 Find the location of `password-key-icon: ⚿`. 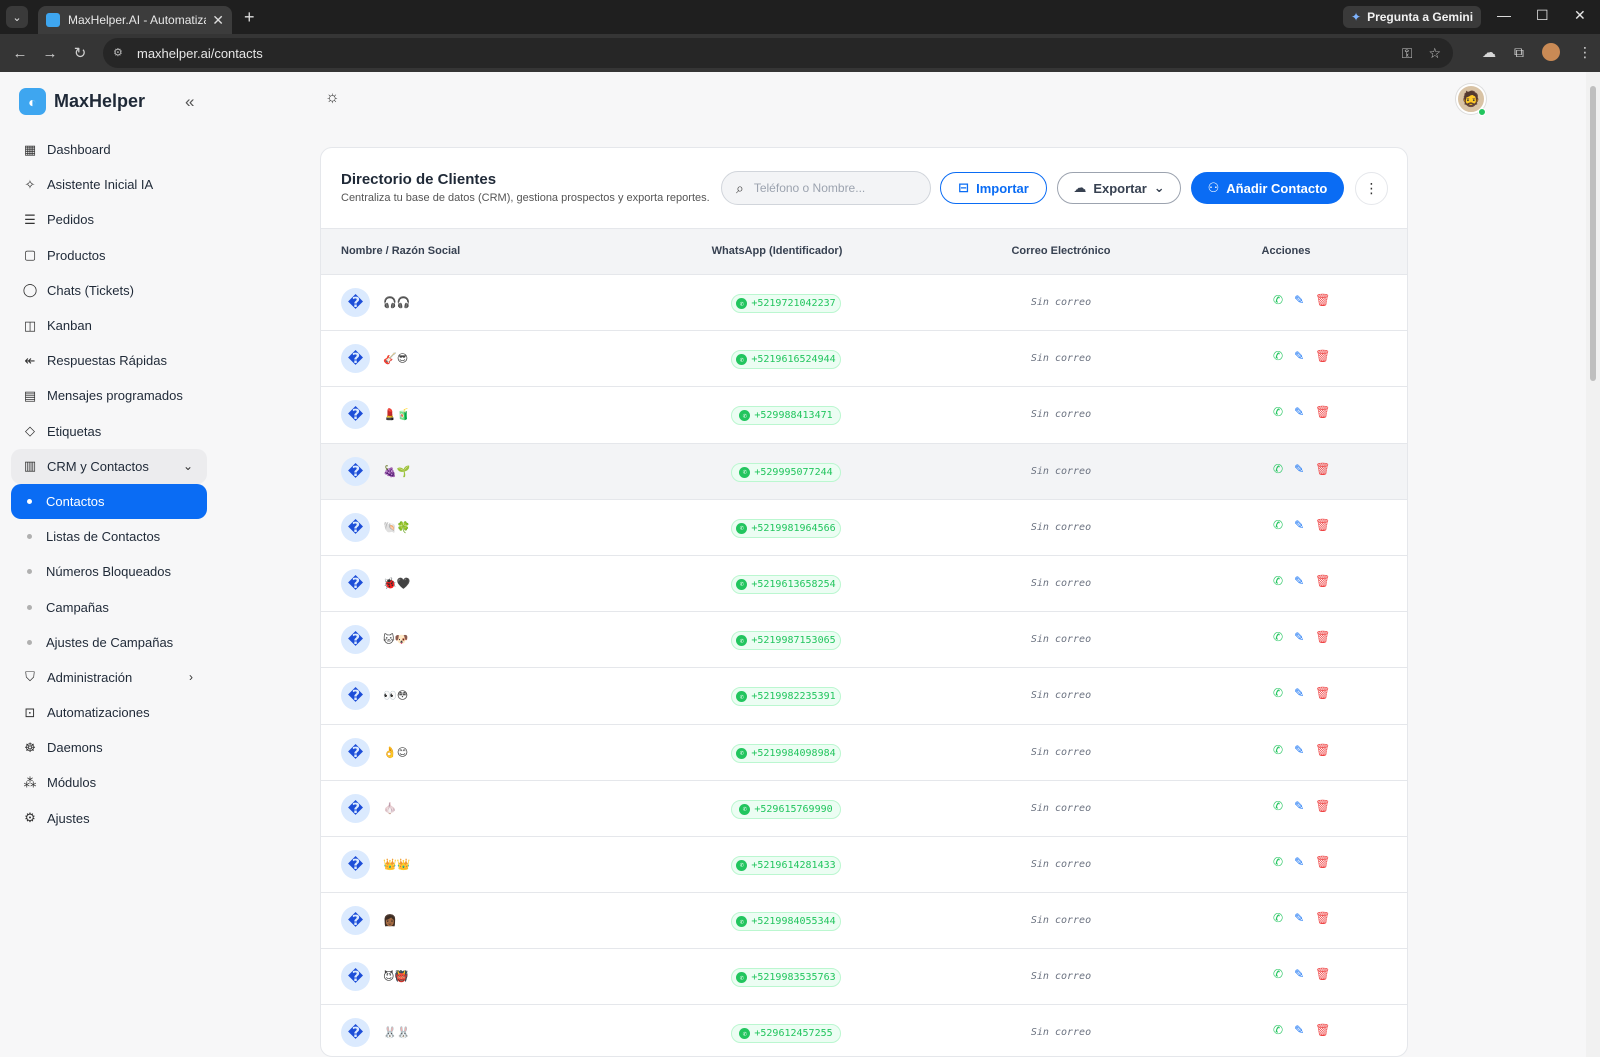

password-key-icon: ⚿ is located at coordinates (1407, 53).